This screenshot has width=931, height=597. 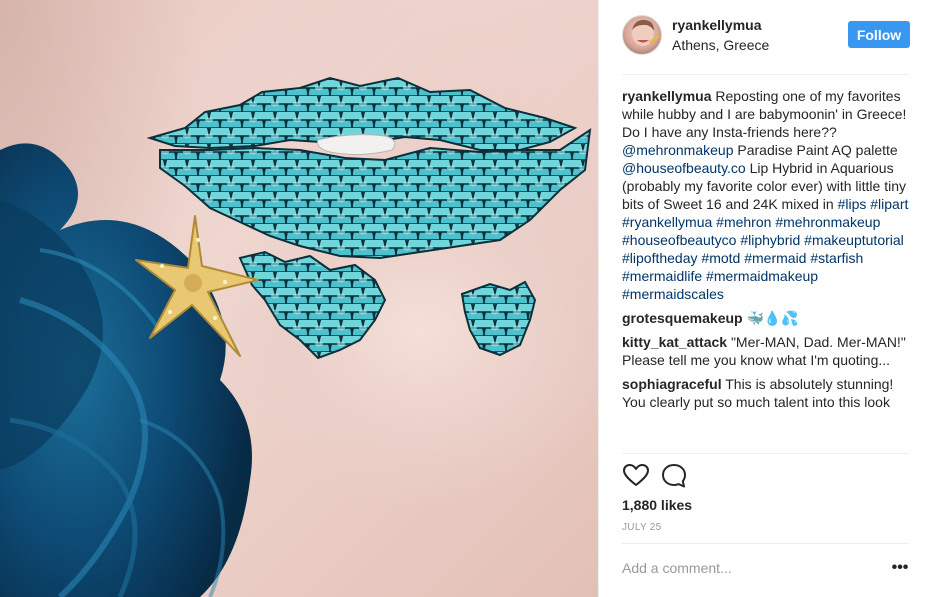 I want to click on hashtag-link: #lips, so click(x=852, y=204).